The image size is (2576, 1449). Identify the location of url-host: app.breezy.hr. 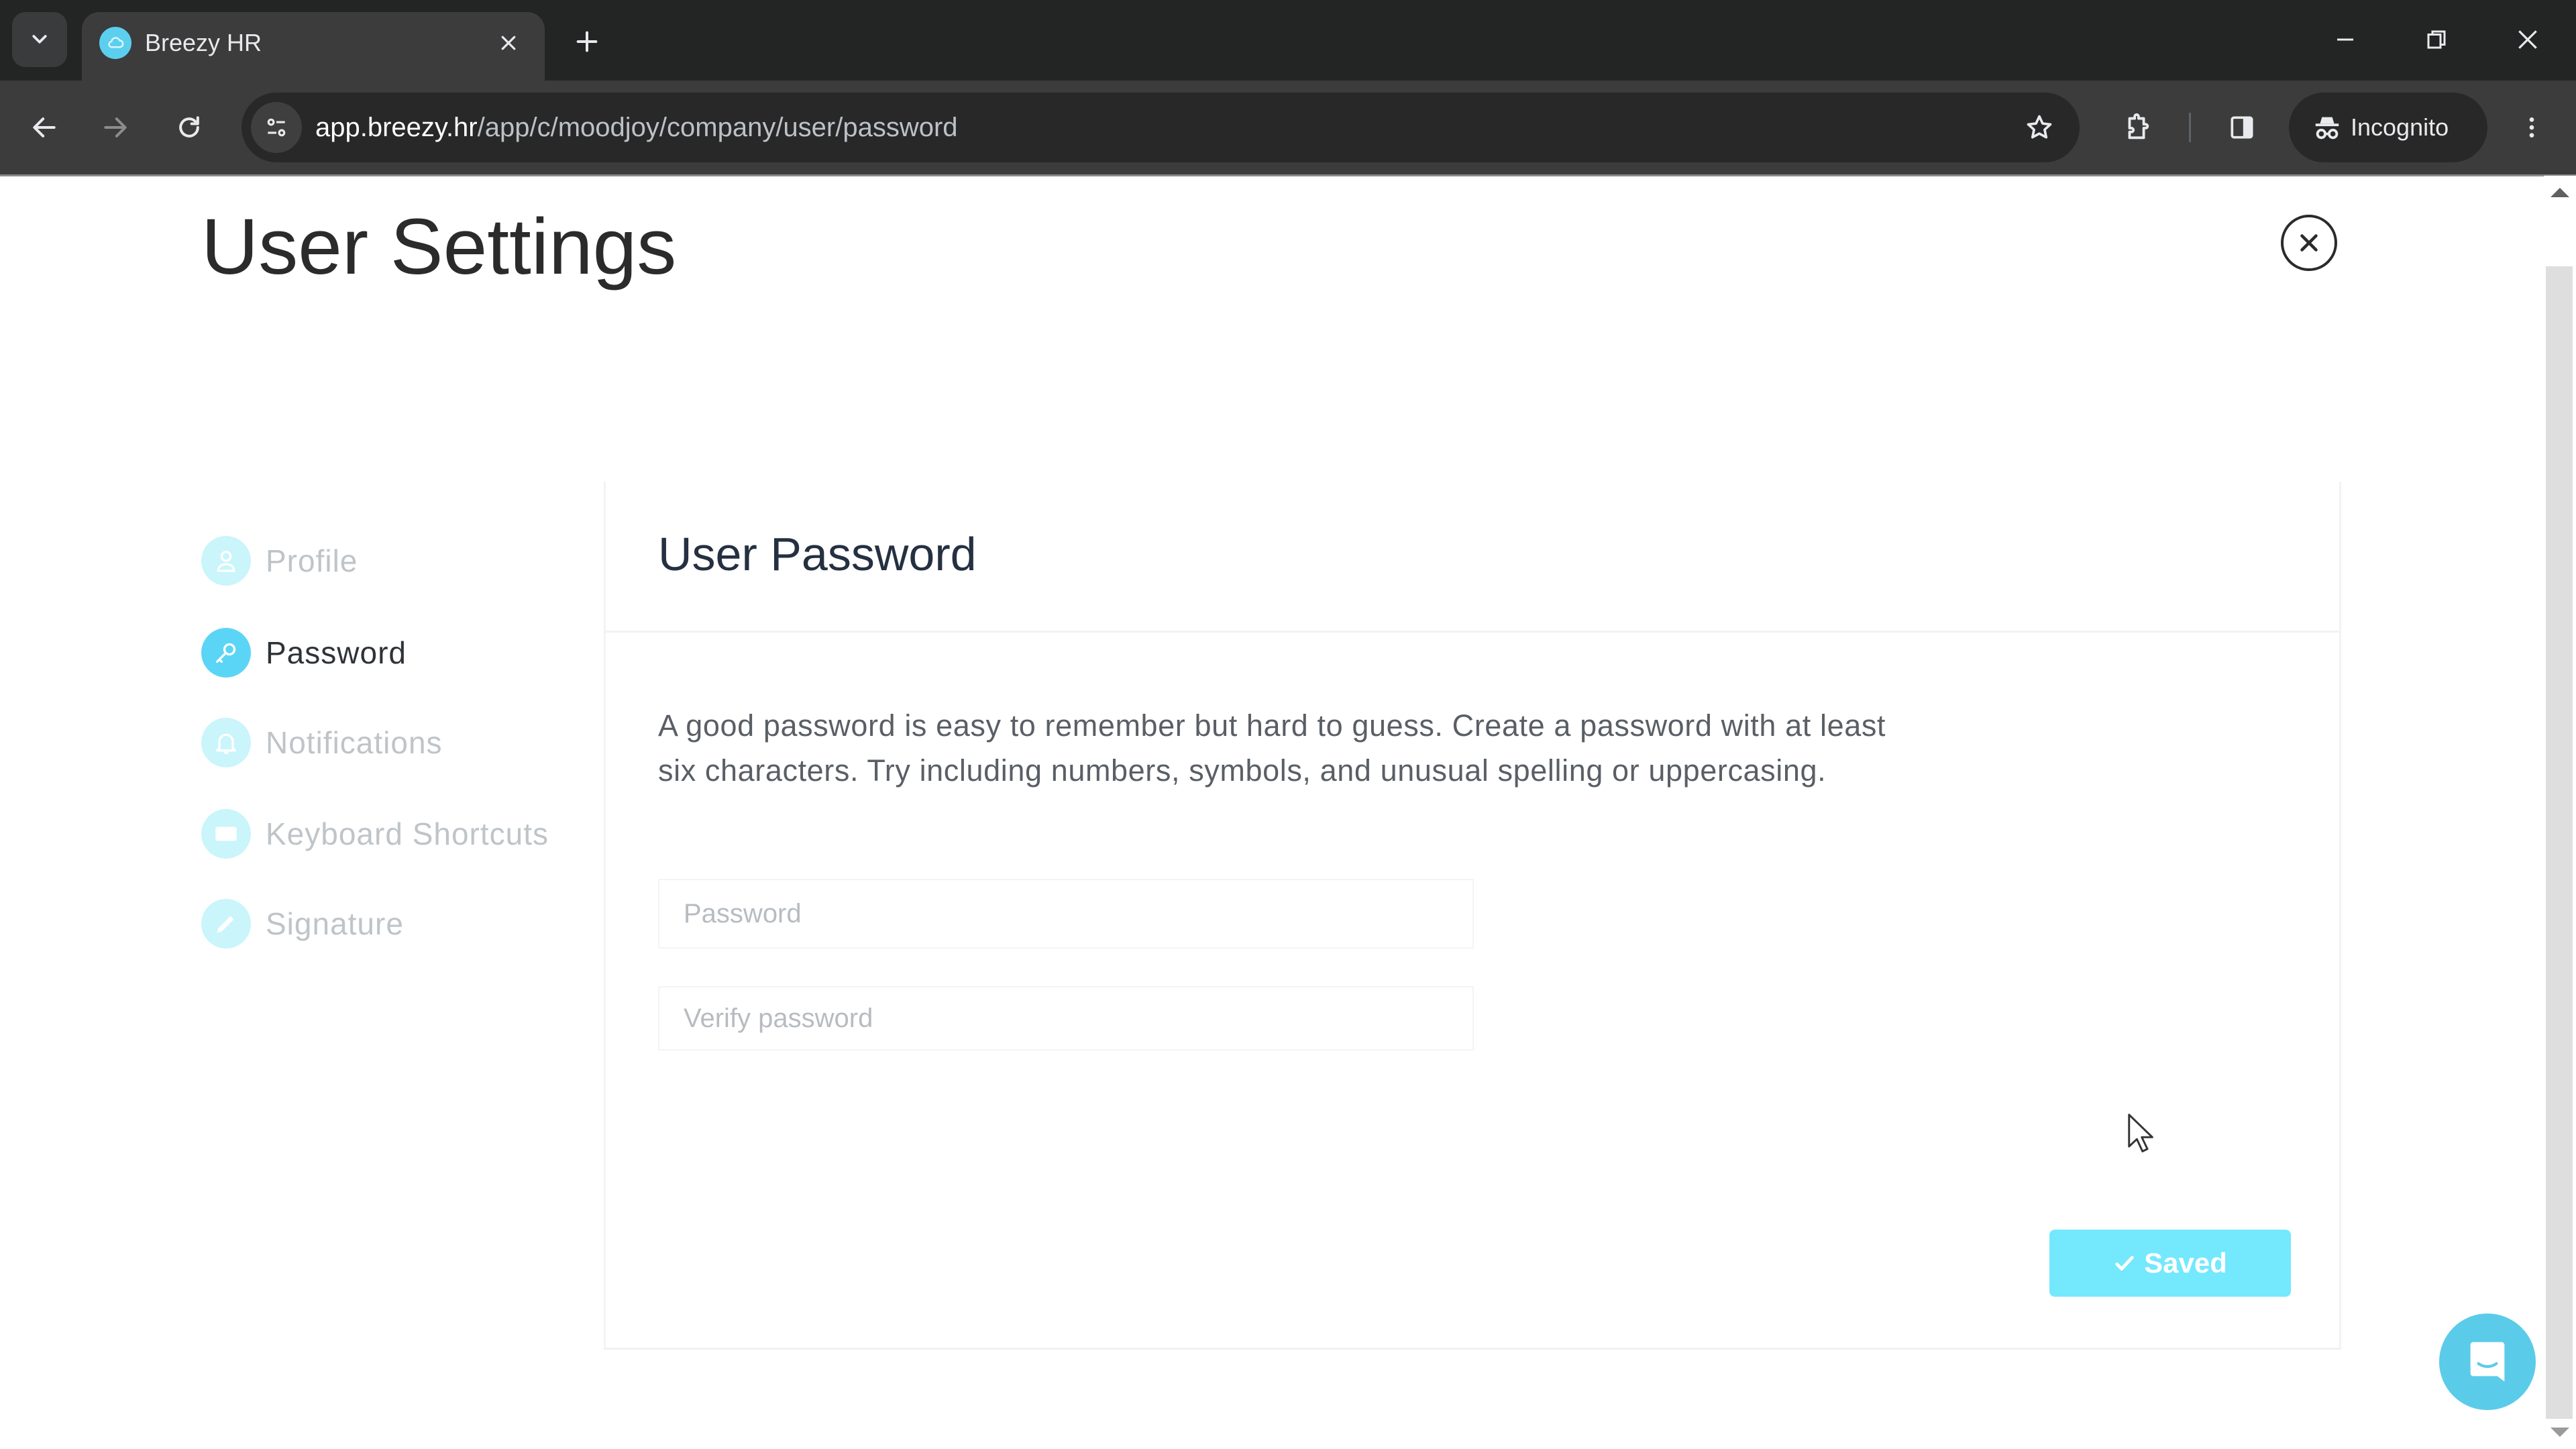
(396, 127).